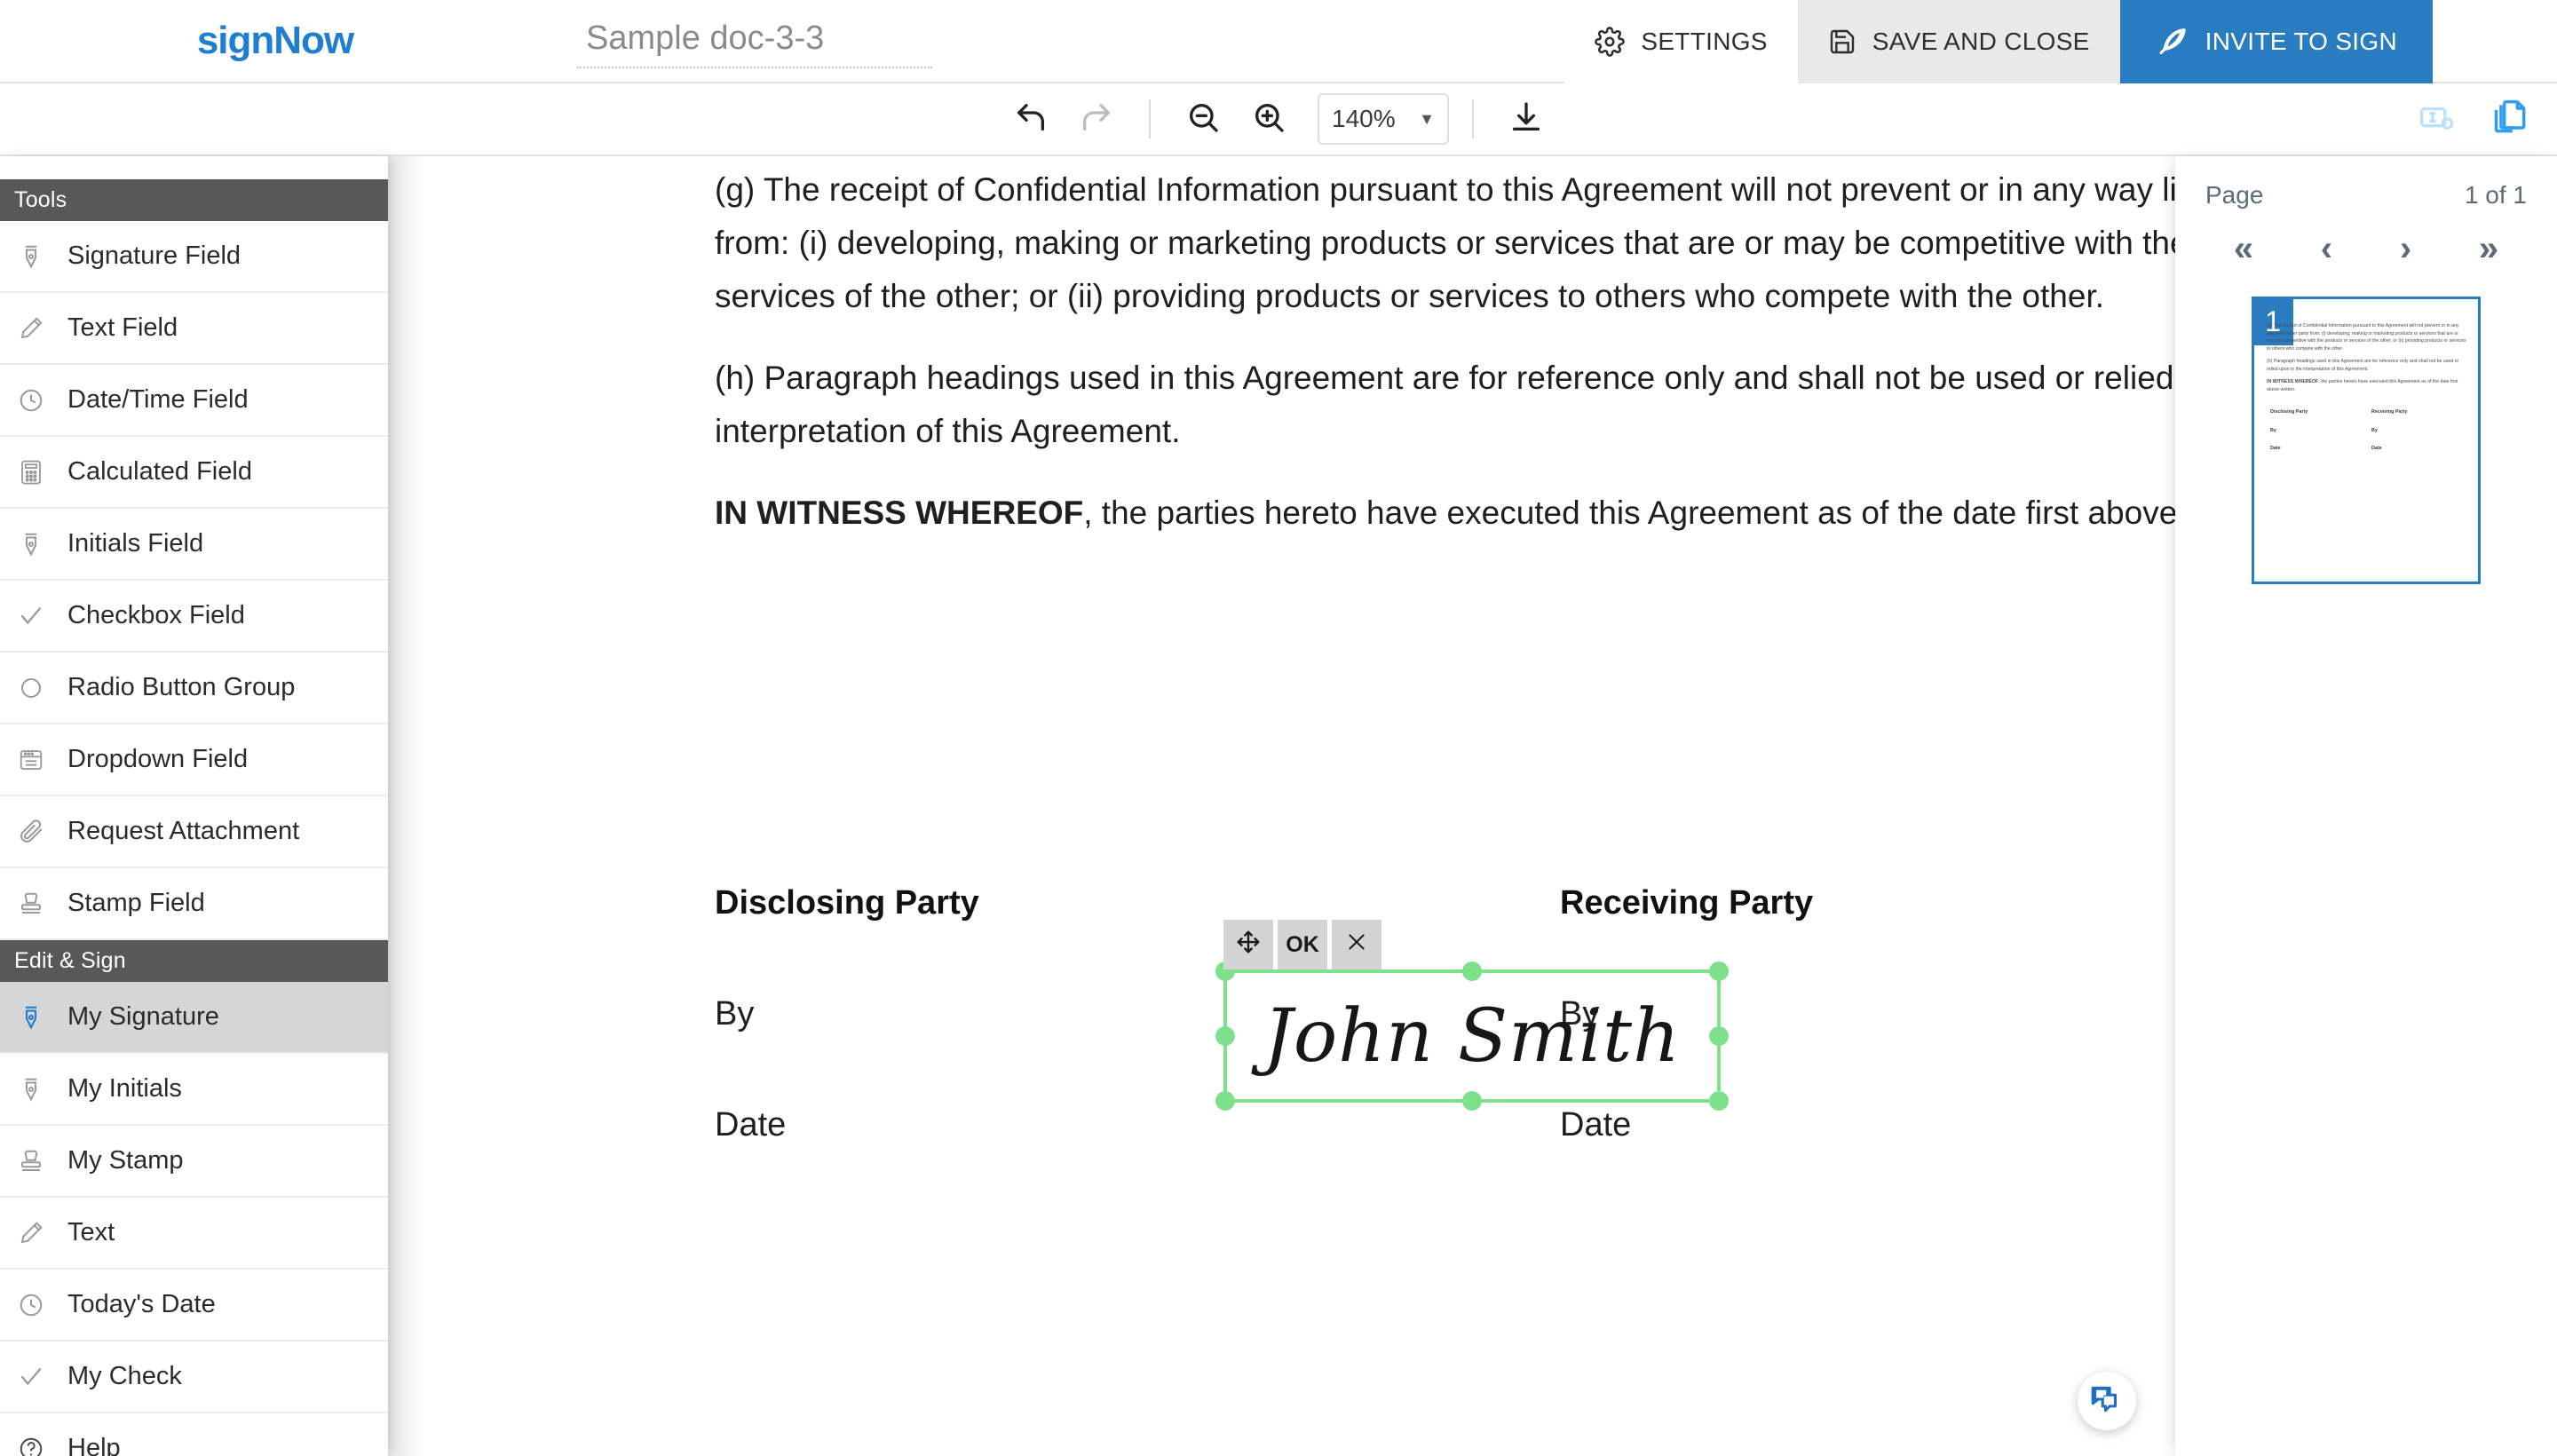  I want to click on header-spacer, so click(1248, 41).